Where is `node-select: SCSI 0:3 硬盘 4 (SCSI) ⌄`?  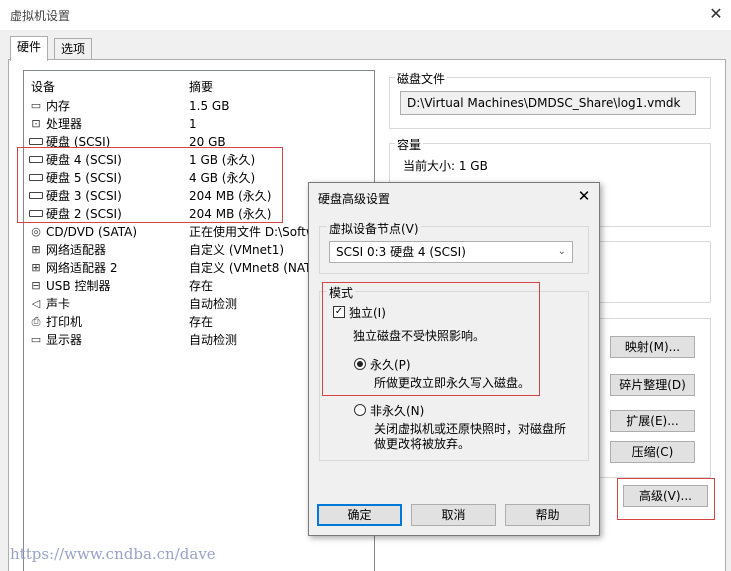 node-select: SCSI 0:3 硬盘 4 (SCSI) ⌄ is located at coordinates (451, 252).